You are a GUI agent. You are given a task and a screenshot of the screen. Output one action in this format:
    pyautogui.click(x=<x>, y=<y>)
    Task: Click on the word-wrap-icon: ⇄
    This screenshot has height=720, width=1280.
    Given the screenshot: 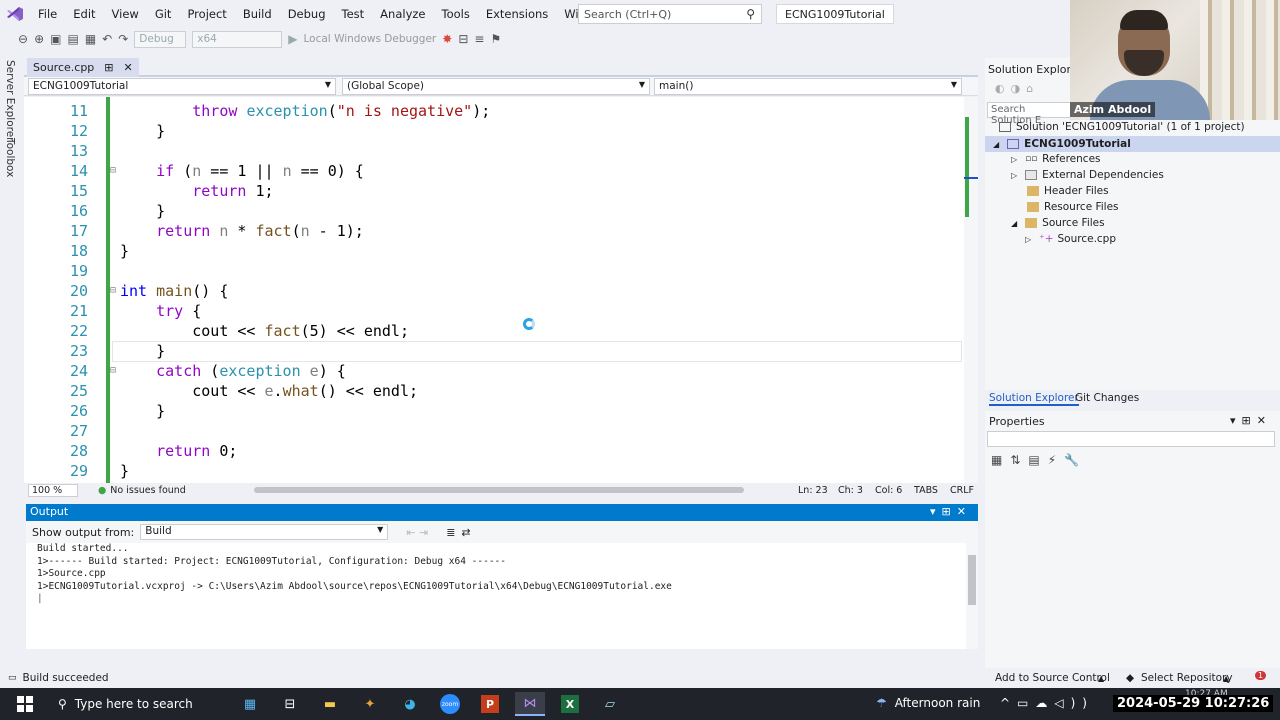 What is the action you would take?
    pyautogui.click(x=465, y=532)
    